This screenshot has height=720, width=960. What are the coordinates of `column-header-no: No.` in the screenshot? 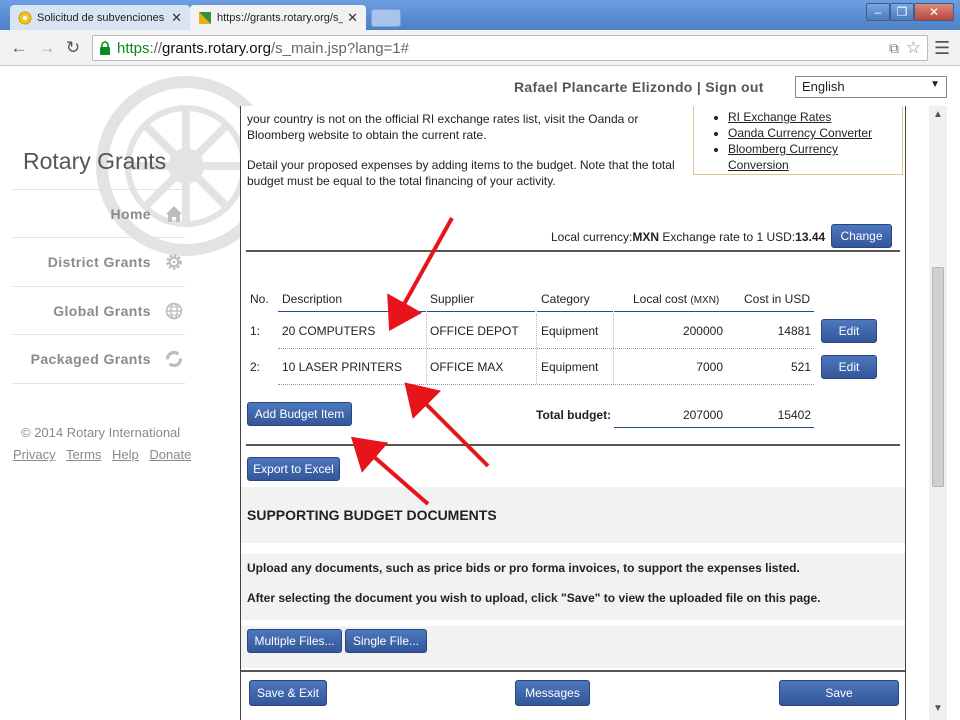 It's located at (259, 299).